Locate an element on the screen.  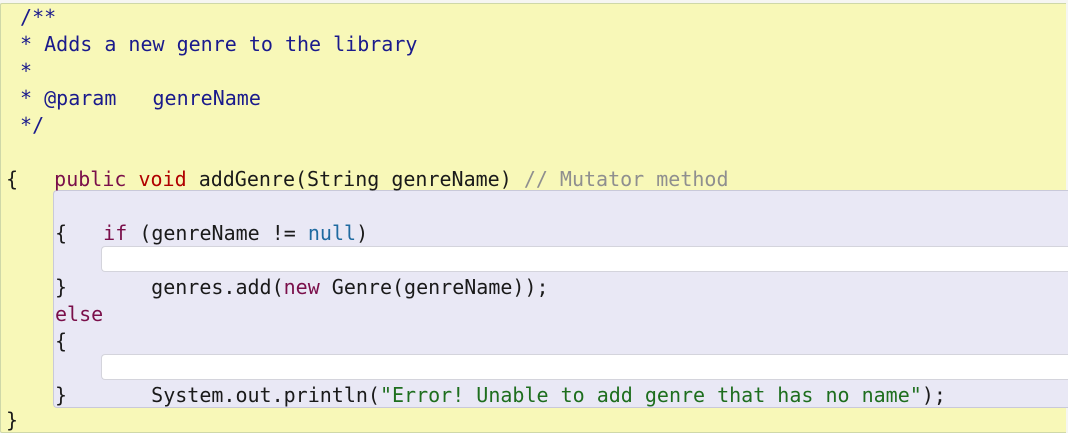
if-condition-line: if (genreName != null) is located at coordinates (211, 219).